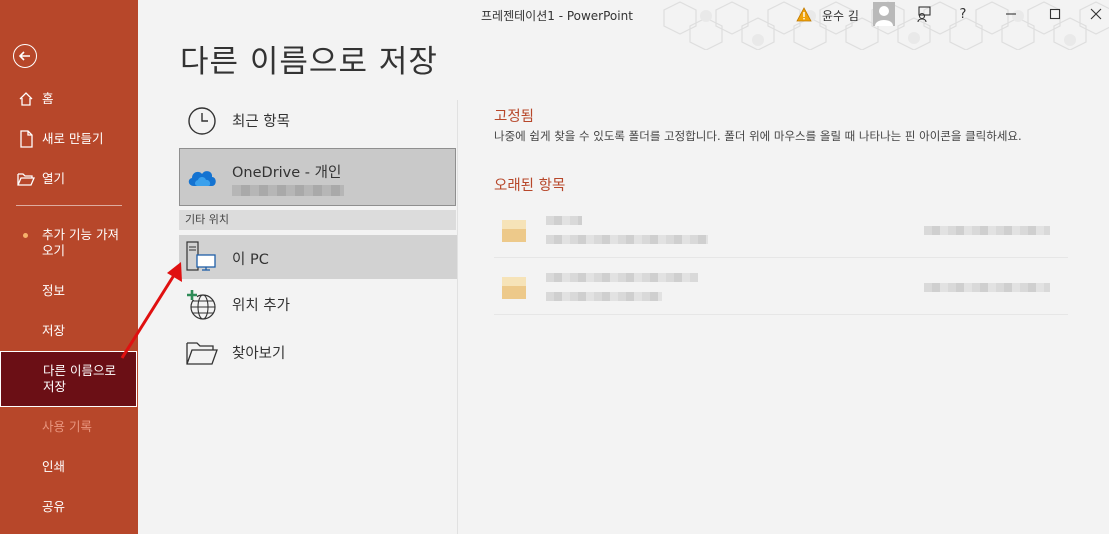 Image resolution: width=1109 pixels, height=534 pixels. Describe the element at coordinates (318, 120) in the screenshot. I see `location-recent: 최근 항목` at that location.